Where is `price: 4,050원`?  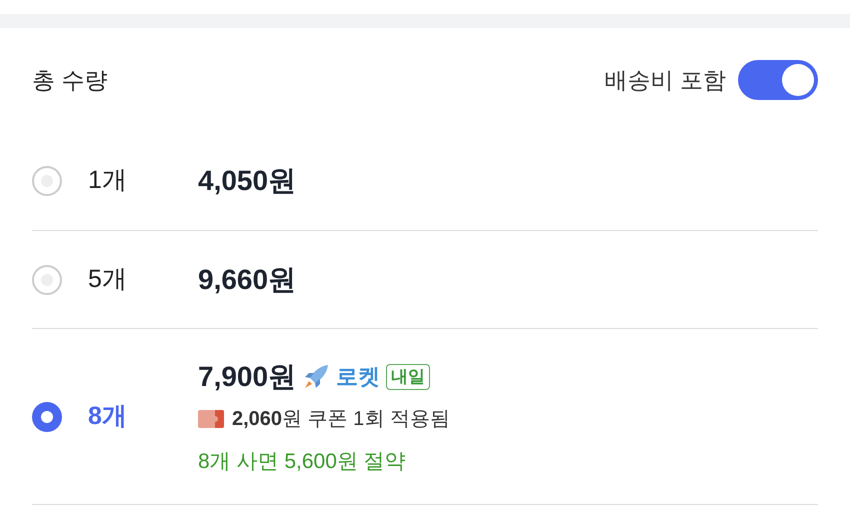
price: 4,050원 is located at coordinates (247, 181).